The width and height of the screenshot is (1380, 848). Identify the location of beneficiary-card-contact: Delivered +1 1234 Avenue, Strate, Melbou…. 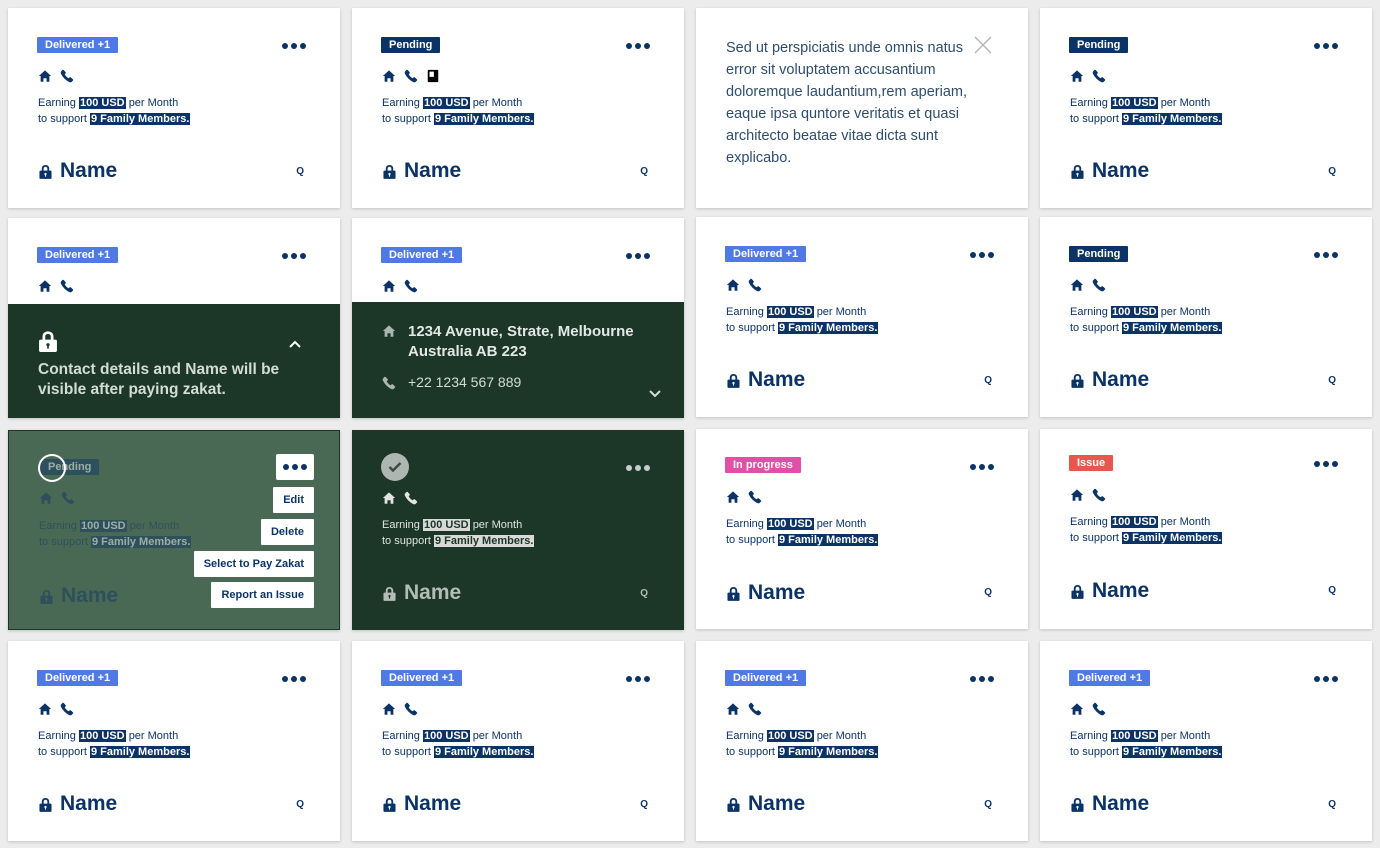
(518, 318).